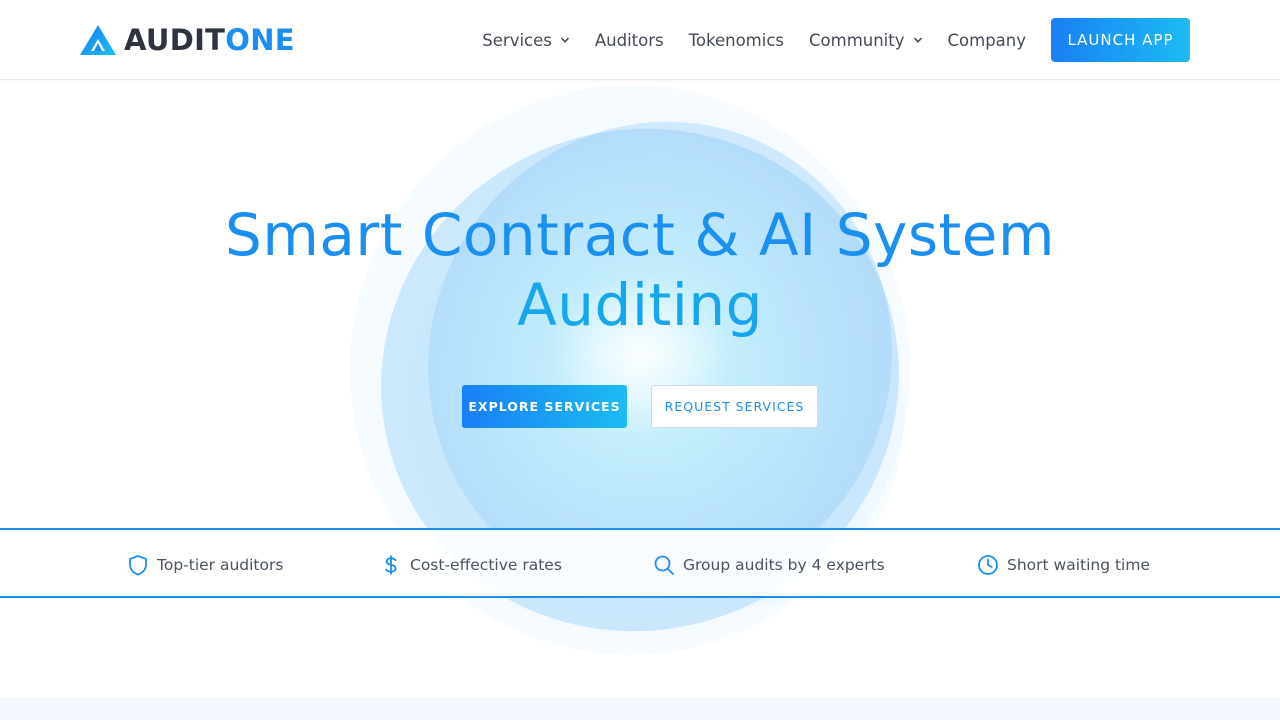 This screenshot has width=1280, height=720. I want to click on launch-app-button: LAUNCH APP, so click(1120, 40).